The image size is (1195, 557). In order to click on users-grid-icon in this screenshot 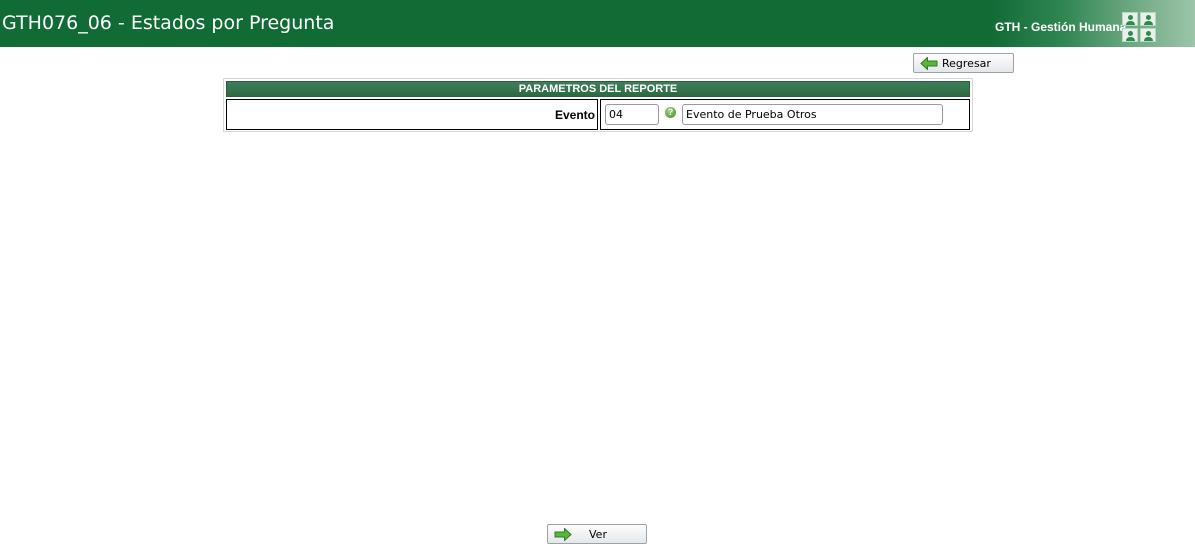, I will do `click(1139, 27)`.